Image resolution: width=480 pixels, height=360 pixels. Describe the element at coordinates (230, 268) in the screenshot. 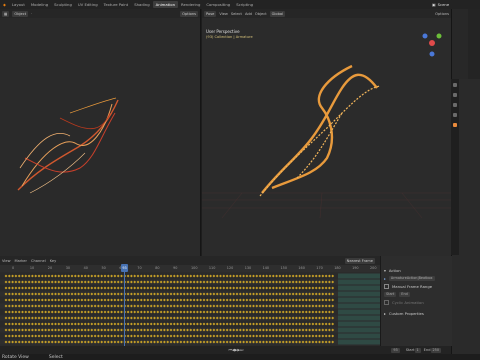

I see `ruler-tick: 120` at that location.